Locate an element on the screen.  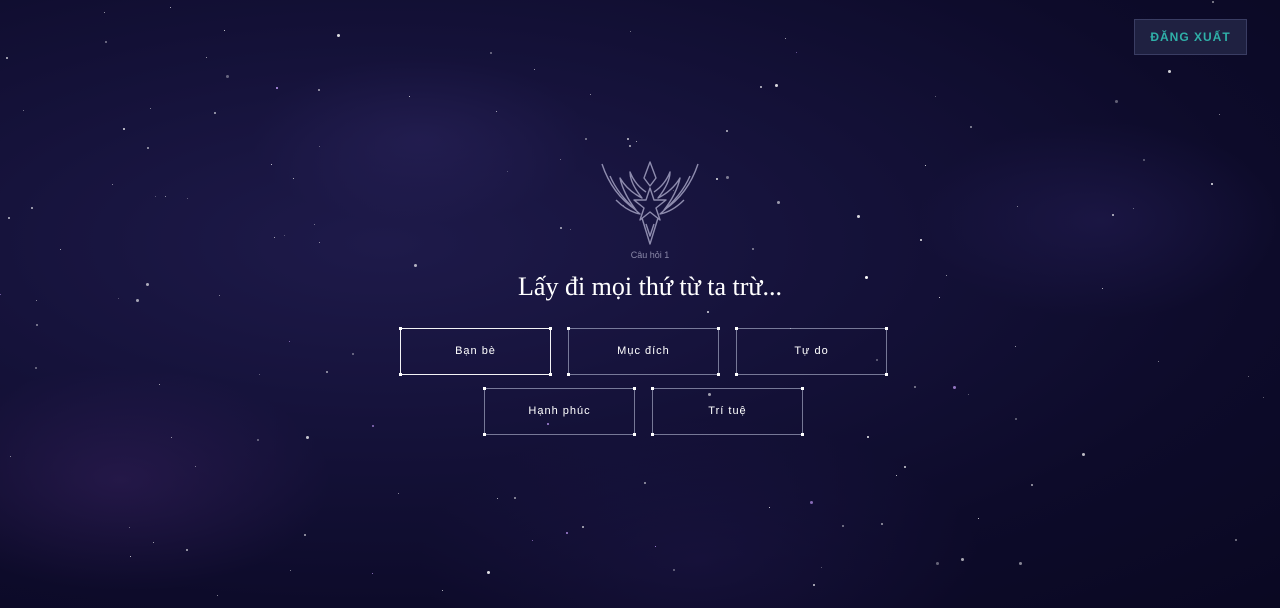
answer-option-tri-tue: Trí tuệ is located at coordinates (727, 411).